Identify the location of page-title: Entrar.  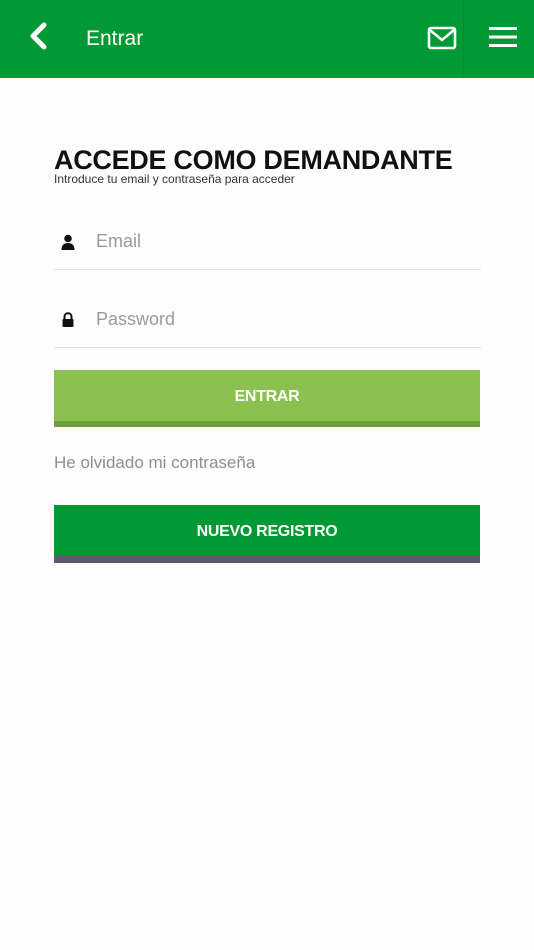
(115, 38).